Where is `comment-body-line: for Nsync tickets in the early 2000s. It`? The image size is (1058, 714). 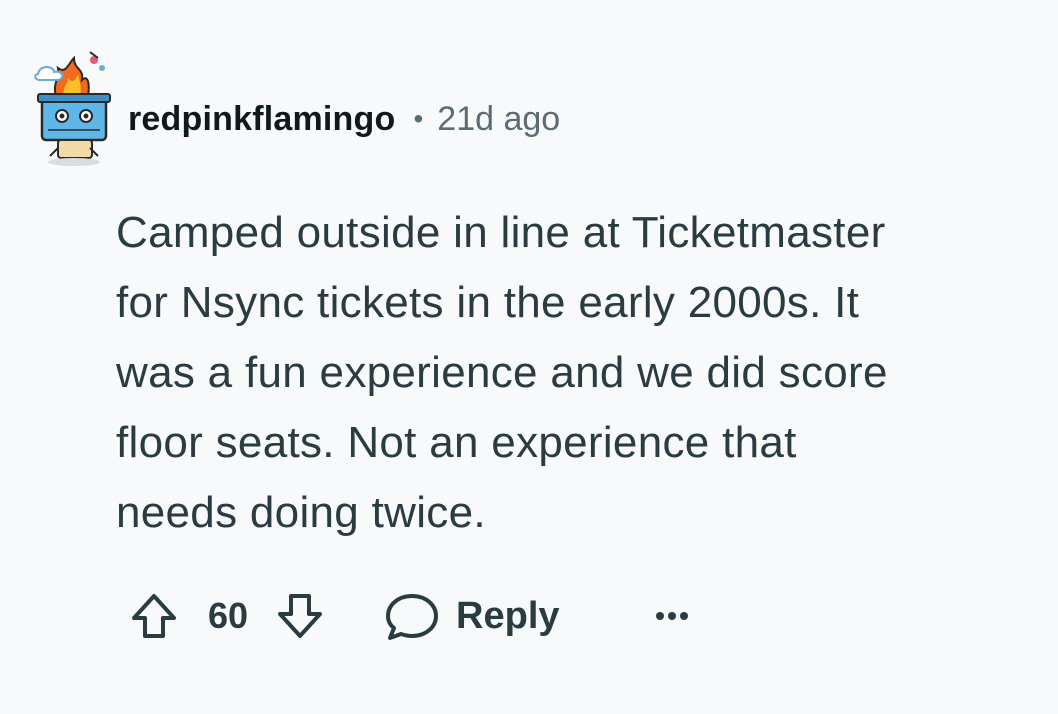
comment-body-line: for Nsync tickets in the early 2000s. It is located at coordinates (488, 302).